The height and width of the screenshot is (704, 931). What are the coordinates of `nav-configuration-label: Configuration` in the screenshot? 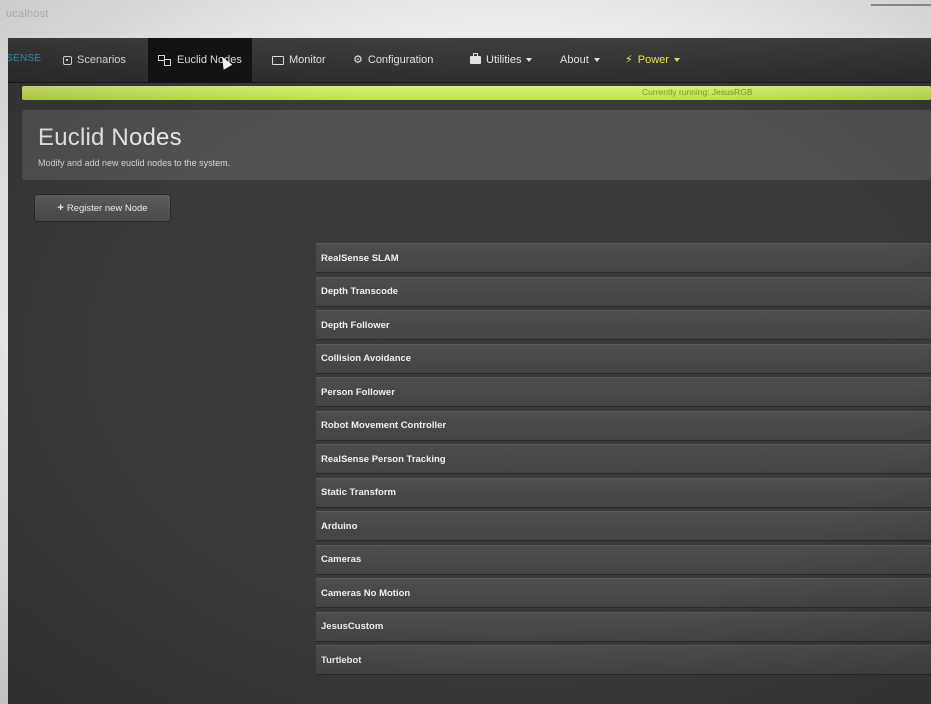 It's located at (400, 60).